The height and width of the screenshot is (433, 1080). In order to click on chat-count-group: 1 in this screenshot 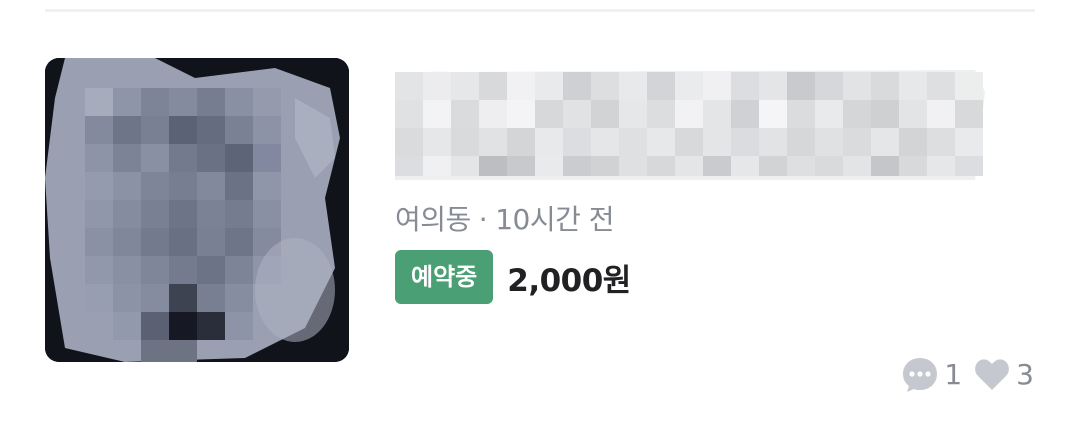, I will do `click(931, 374)`.